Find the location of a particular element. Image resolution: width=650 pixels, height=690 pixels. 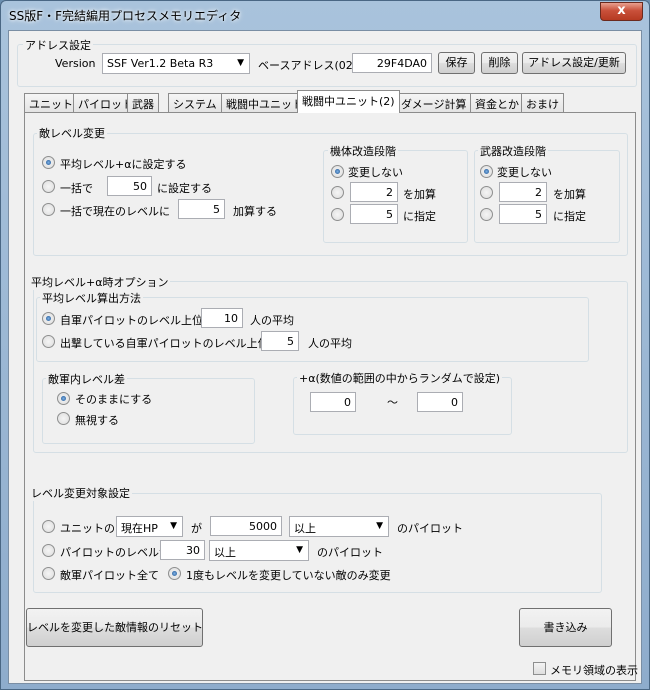

avg-calc-label: 平均レベル算出方法 is located at coordinates (91, 298).